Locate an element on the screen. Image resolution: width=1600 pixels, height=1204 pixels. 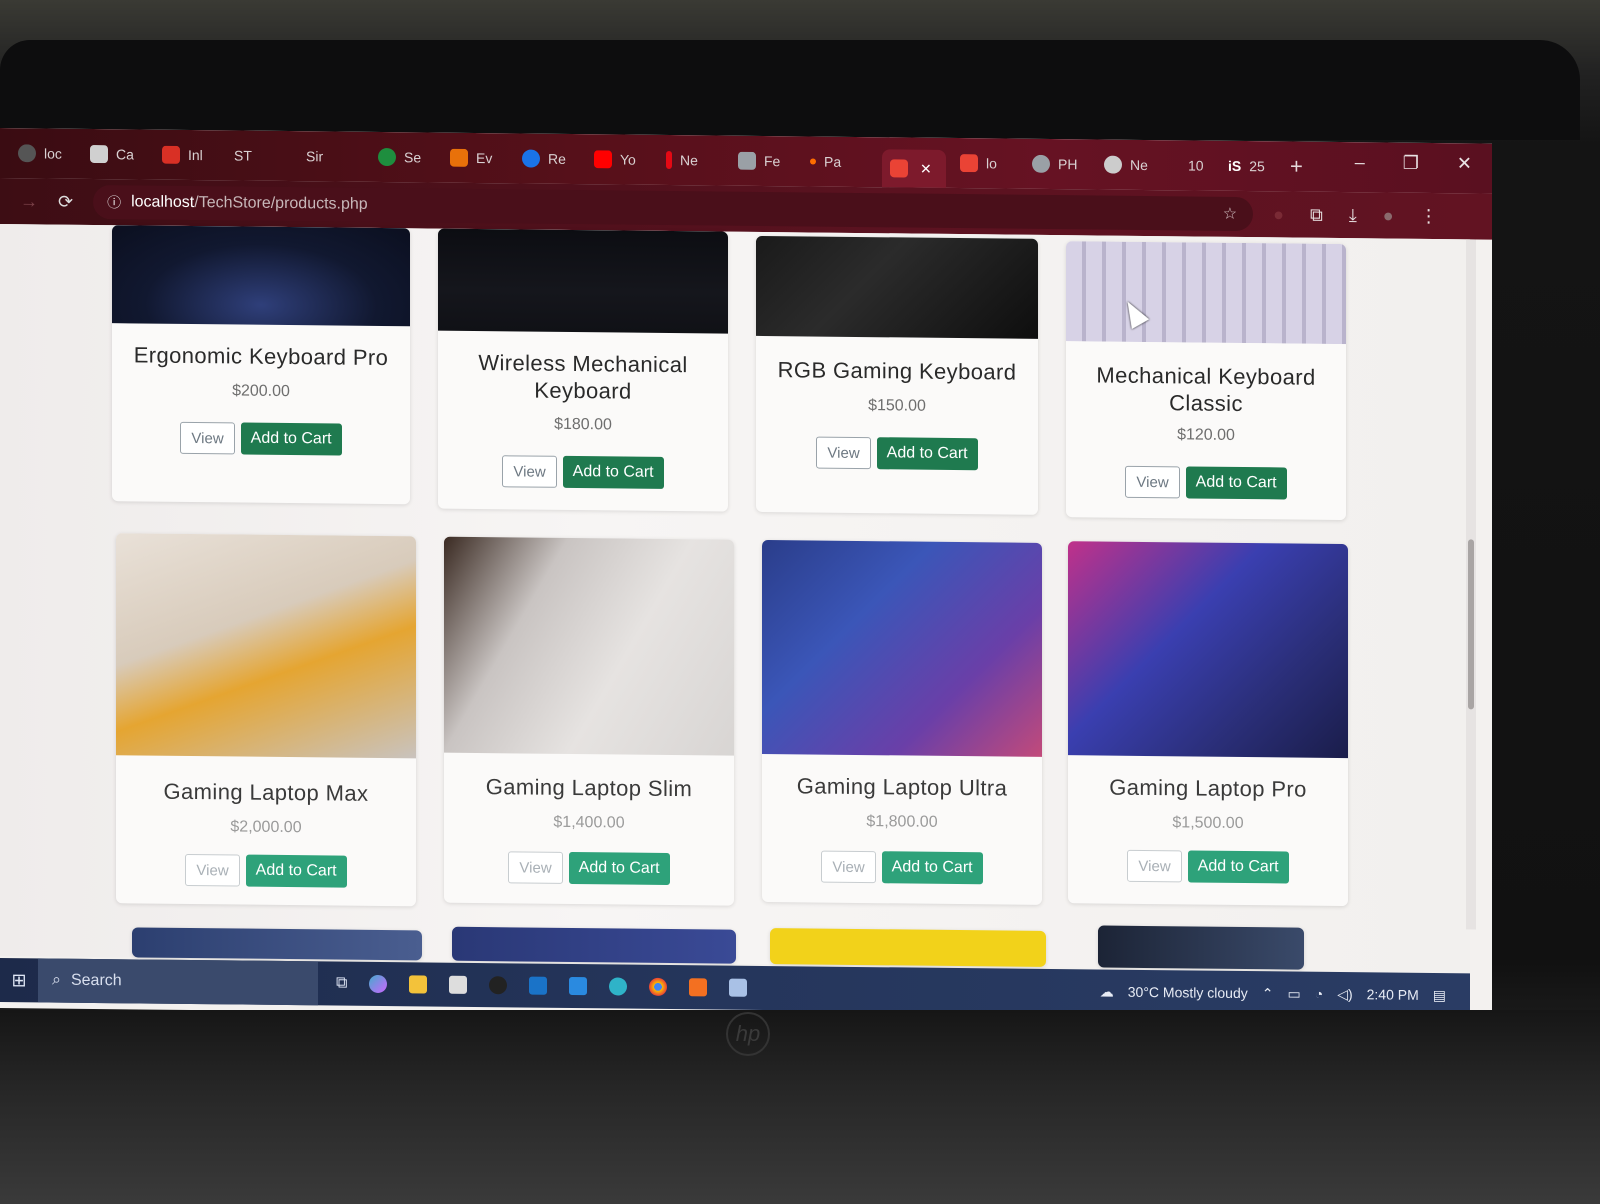
clock-time: 2:40 PM is located at coordinates (1393, 994).